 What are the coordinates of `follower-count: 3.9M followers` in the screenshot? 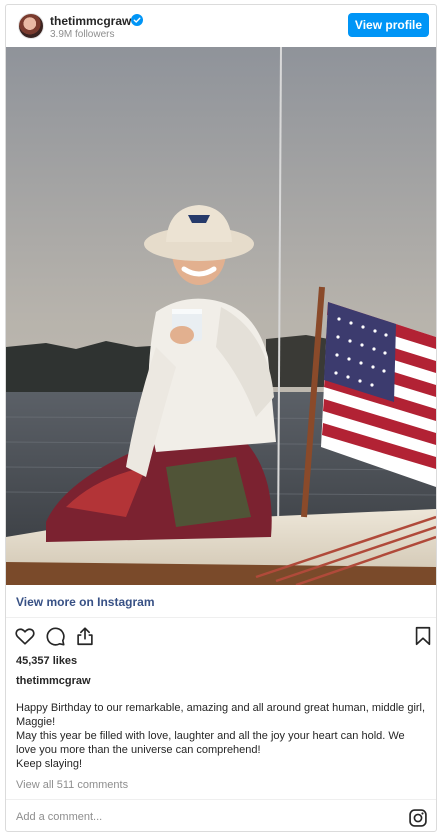 It's located at (82, 34).